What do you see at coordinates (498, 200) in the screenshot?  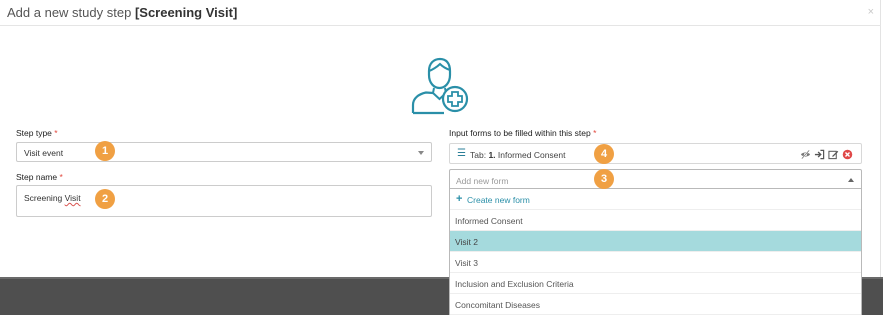 I see `create-new-form-label: Create new form` at bounding box center [498, 200].